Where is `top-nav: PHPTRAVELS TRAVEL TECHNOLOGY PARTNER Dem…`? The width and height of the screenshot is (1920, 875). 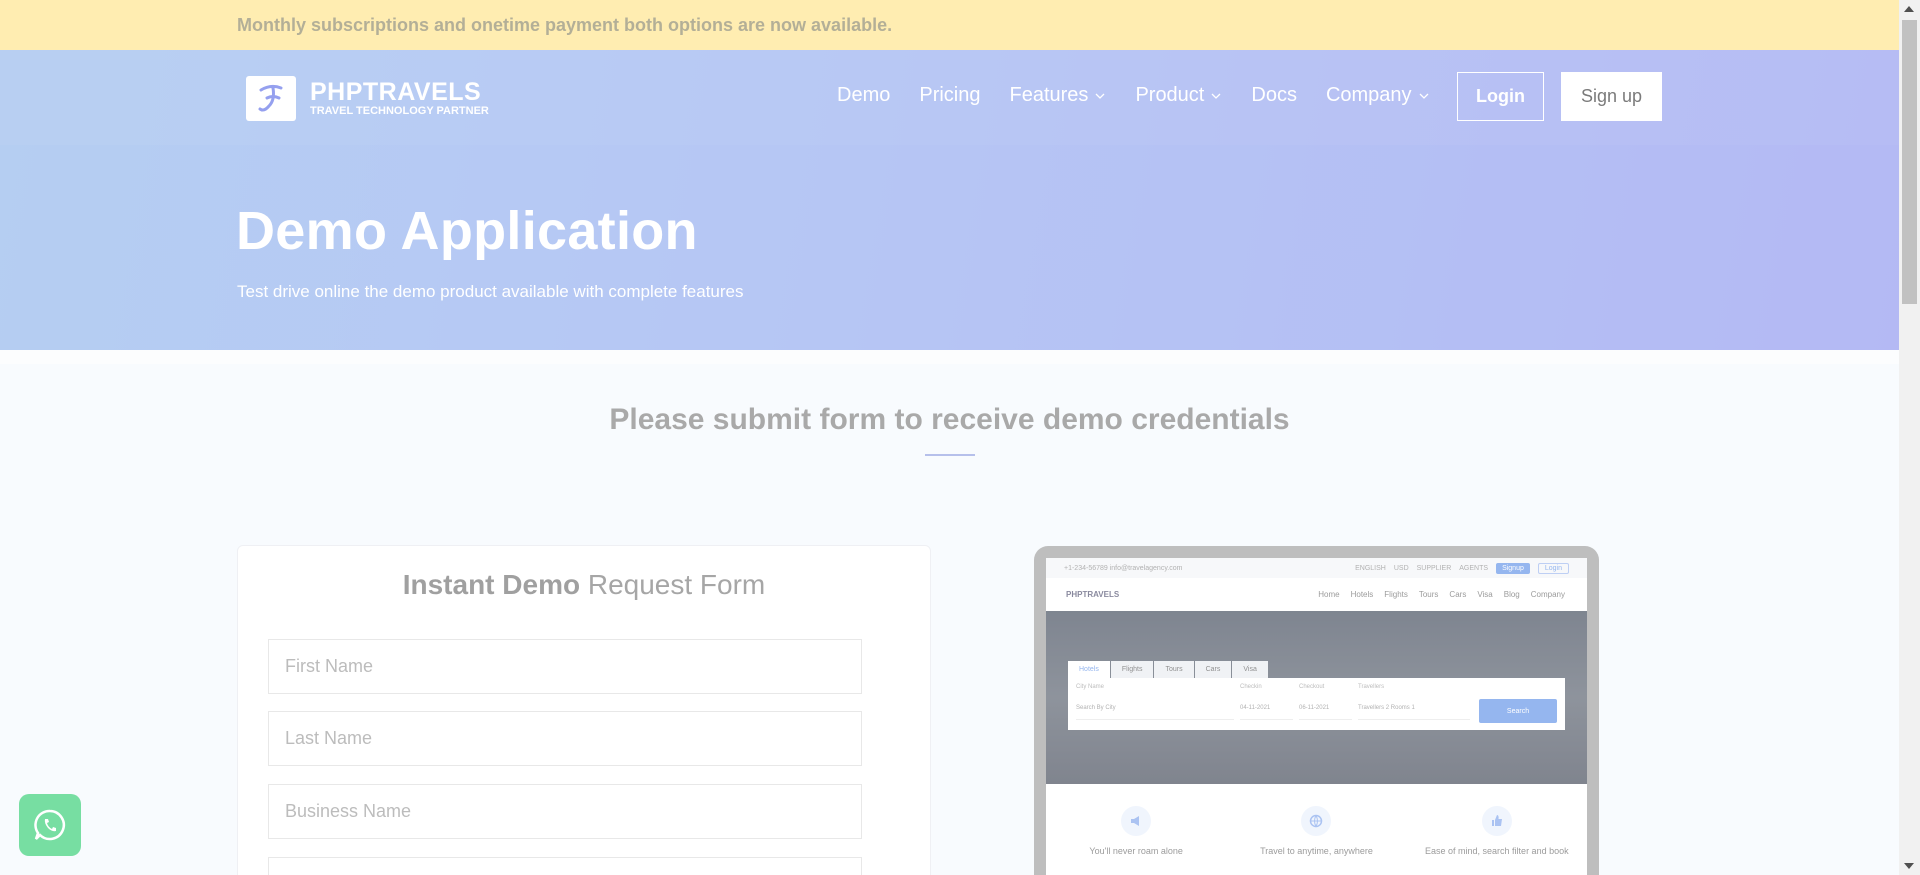
top-nav: PHPTRAVELS TRAVEL TECHNOLOGY PARTNER Dem… is located at coordinates (949, 97).